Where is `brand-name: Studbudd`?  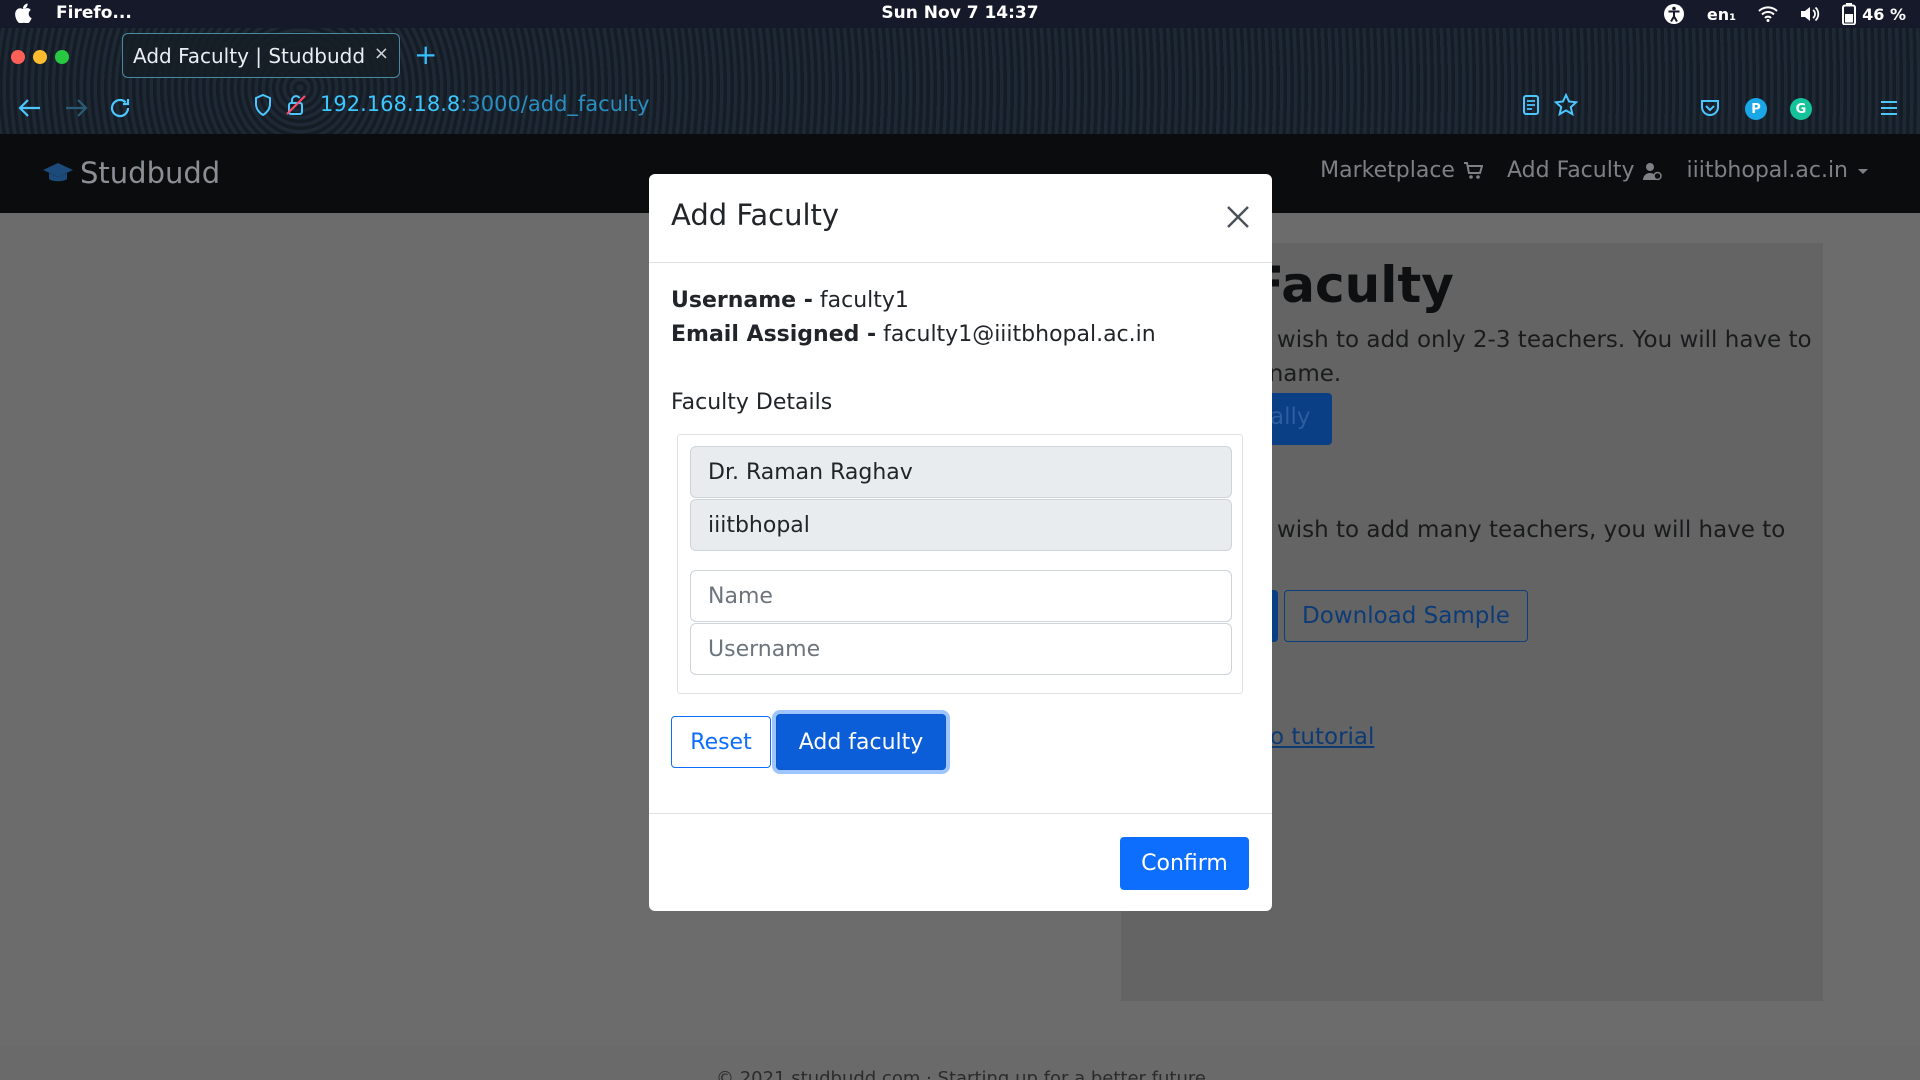
brand-name: Studbudd is located at coordinates (150, 173).